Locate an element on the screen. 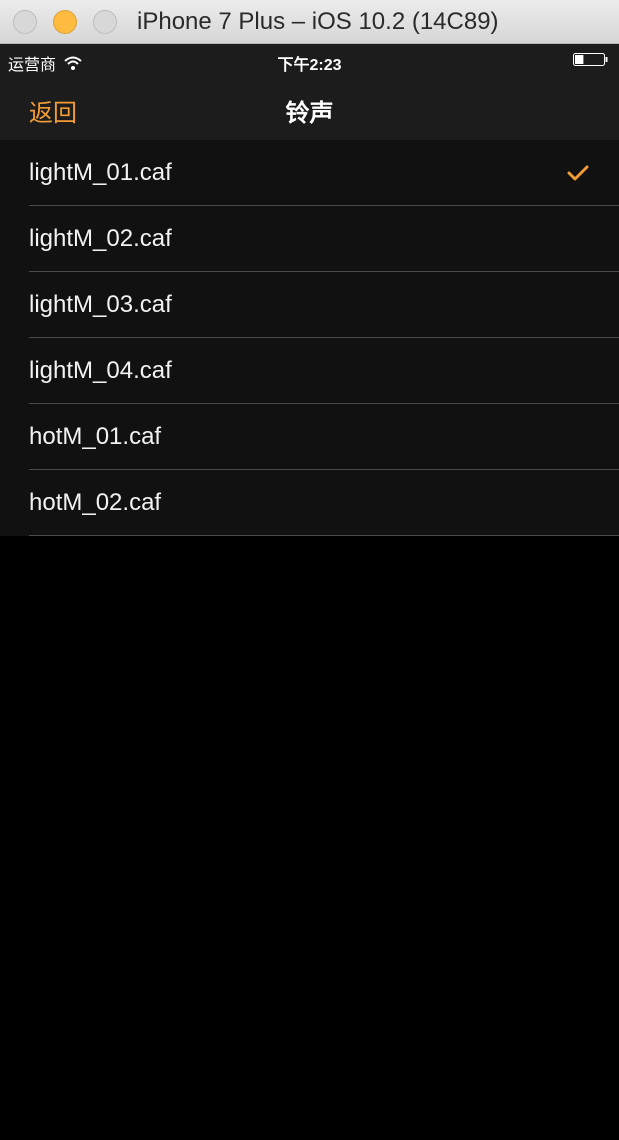 Image resolution: width=619 pixels, height=1140 pixels. navigation-bar: 返回 铃声 is located at coordinates (309, 107).